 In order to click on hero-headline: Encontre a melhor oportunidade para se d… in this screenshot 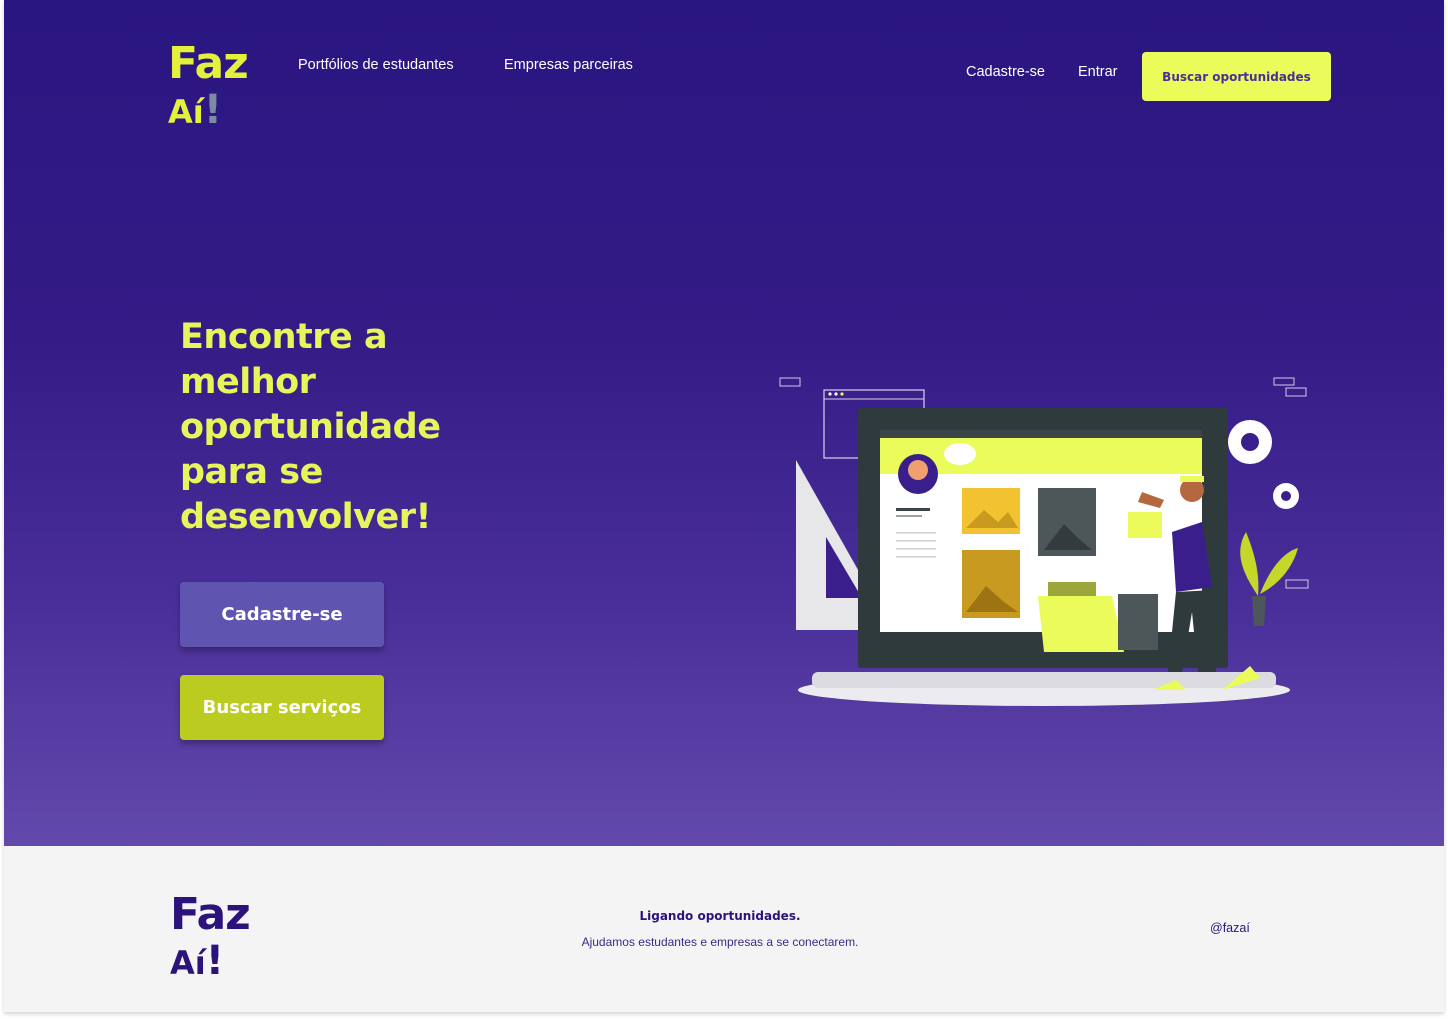, I will do `click(340, 427)`.